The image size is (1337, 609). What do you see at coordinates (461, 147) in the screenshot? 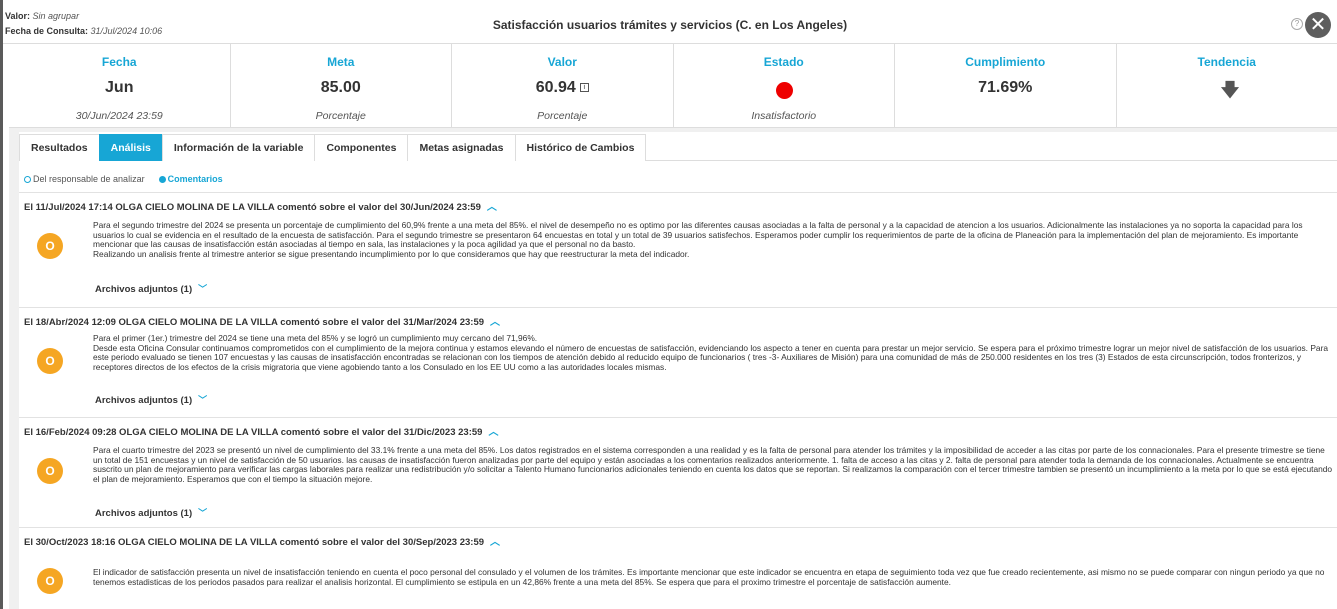
I see `tab-metas-asignadas: Metas asignadas` at bounding box center [461, 147].